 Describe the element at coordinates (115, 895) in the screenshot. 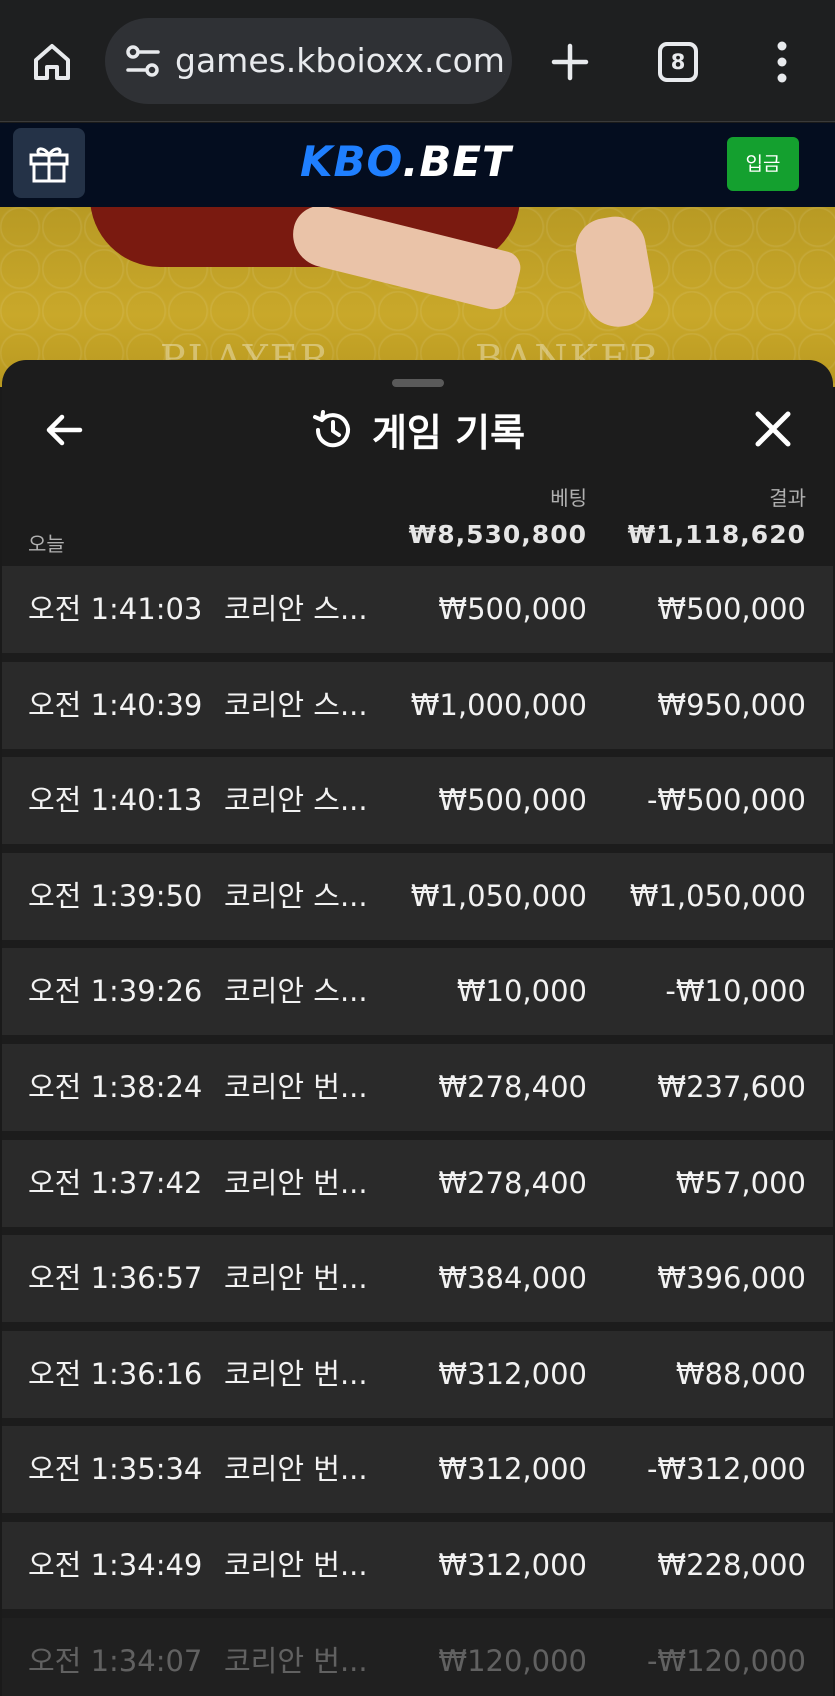

I see `row-time: 오전 1:39:50` at that location.